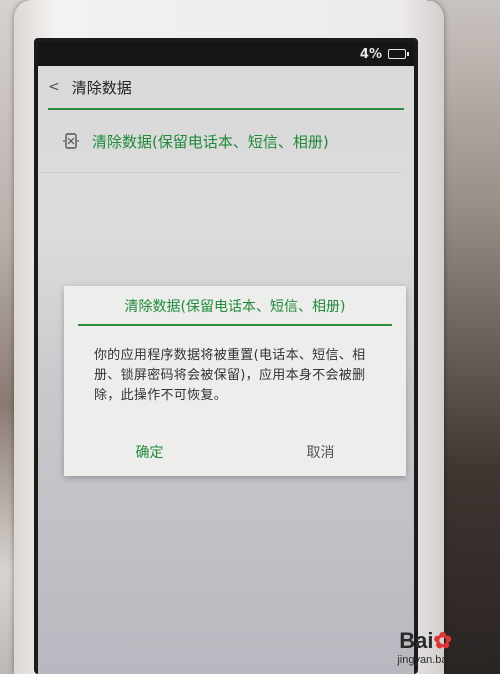 The height and width of the screenshot is (674, 500). What do you see at coordinates (54, 87) in the screenshot?
I see `back-icon: <` at bounding box center [54, 87].